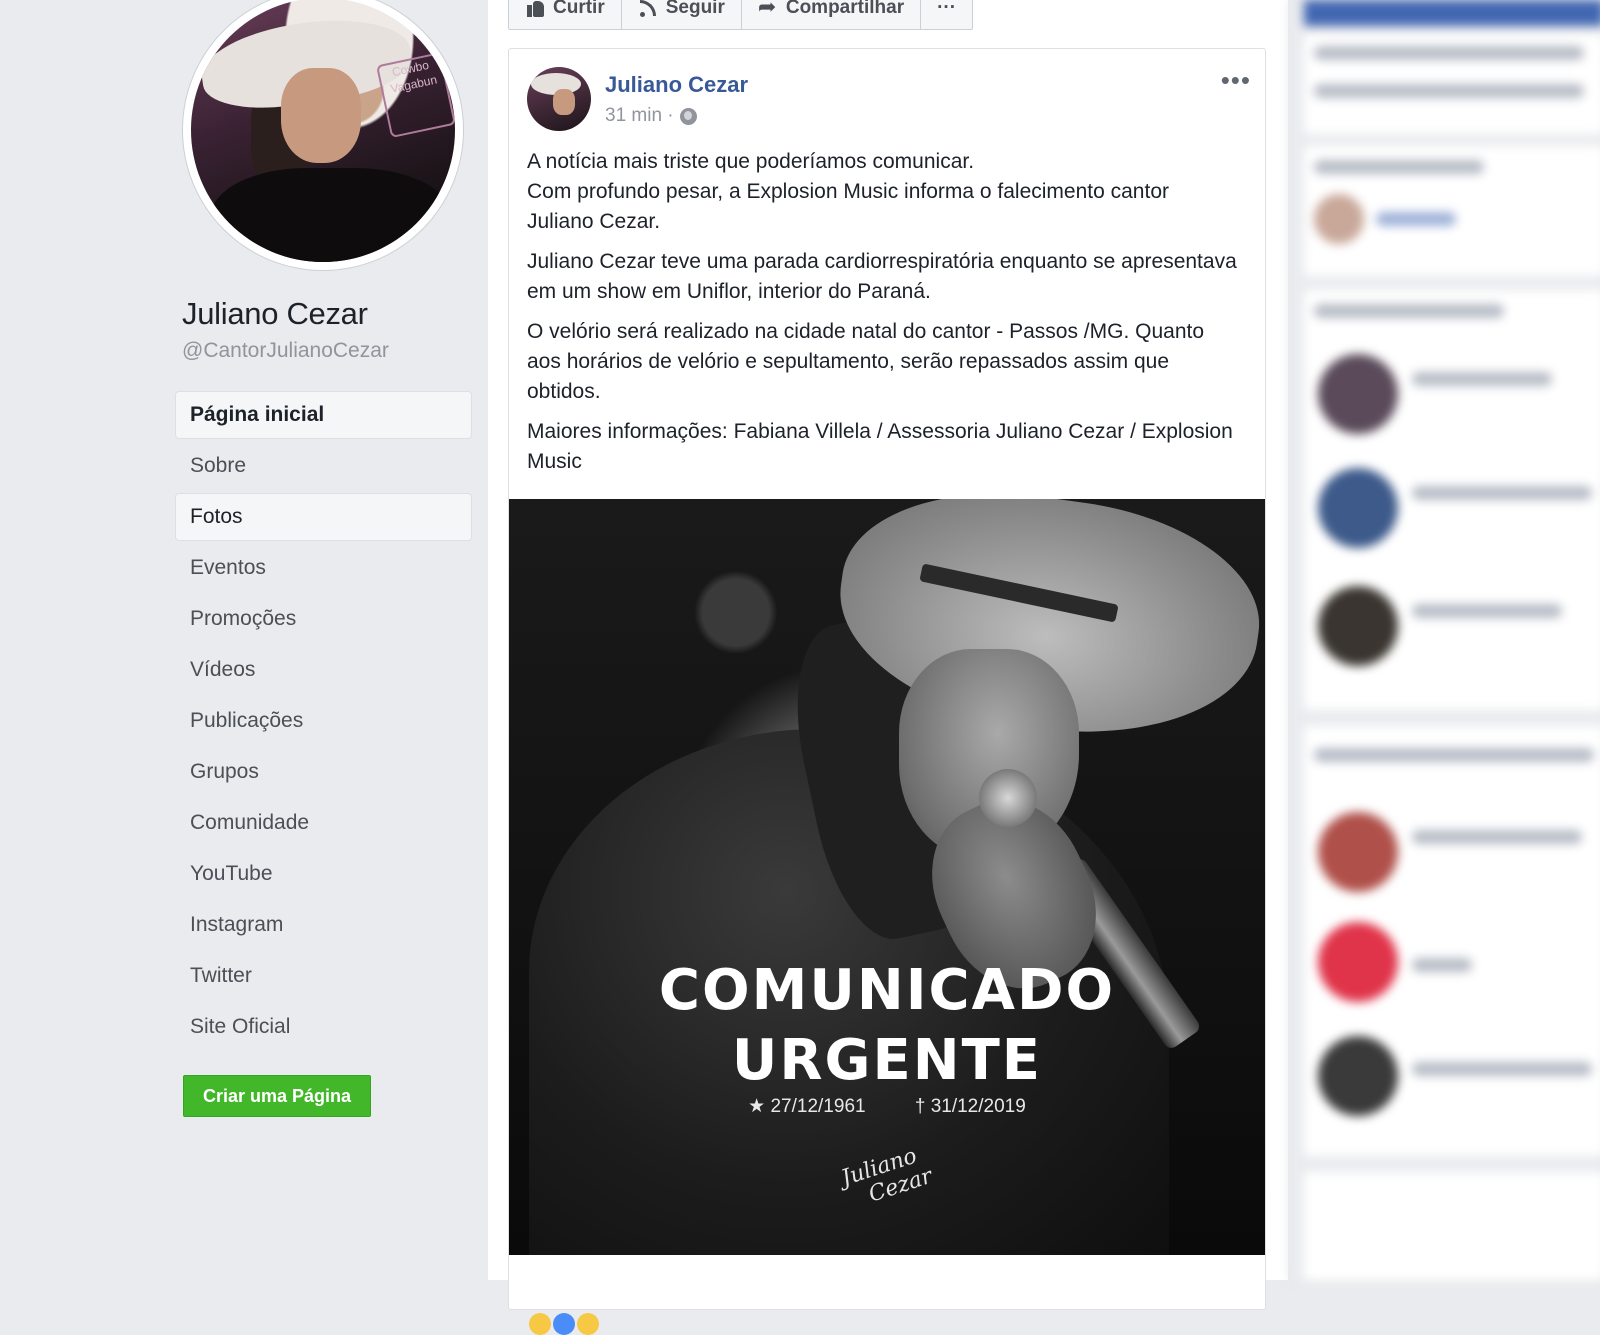 Image resolution: width=1600 pixels, height=1335 pixels. I want to click on nav-item: Promoções, so click(323, 619).